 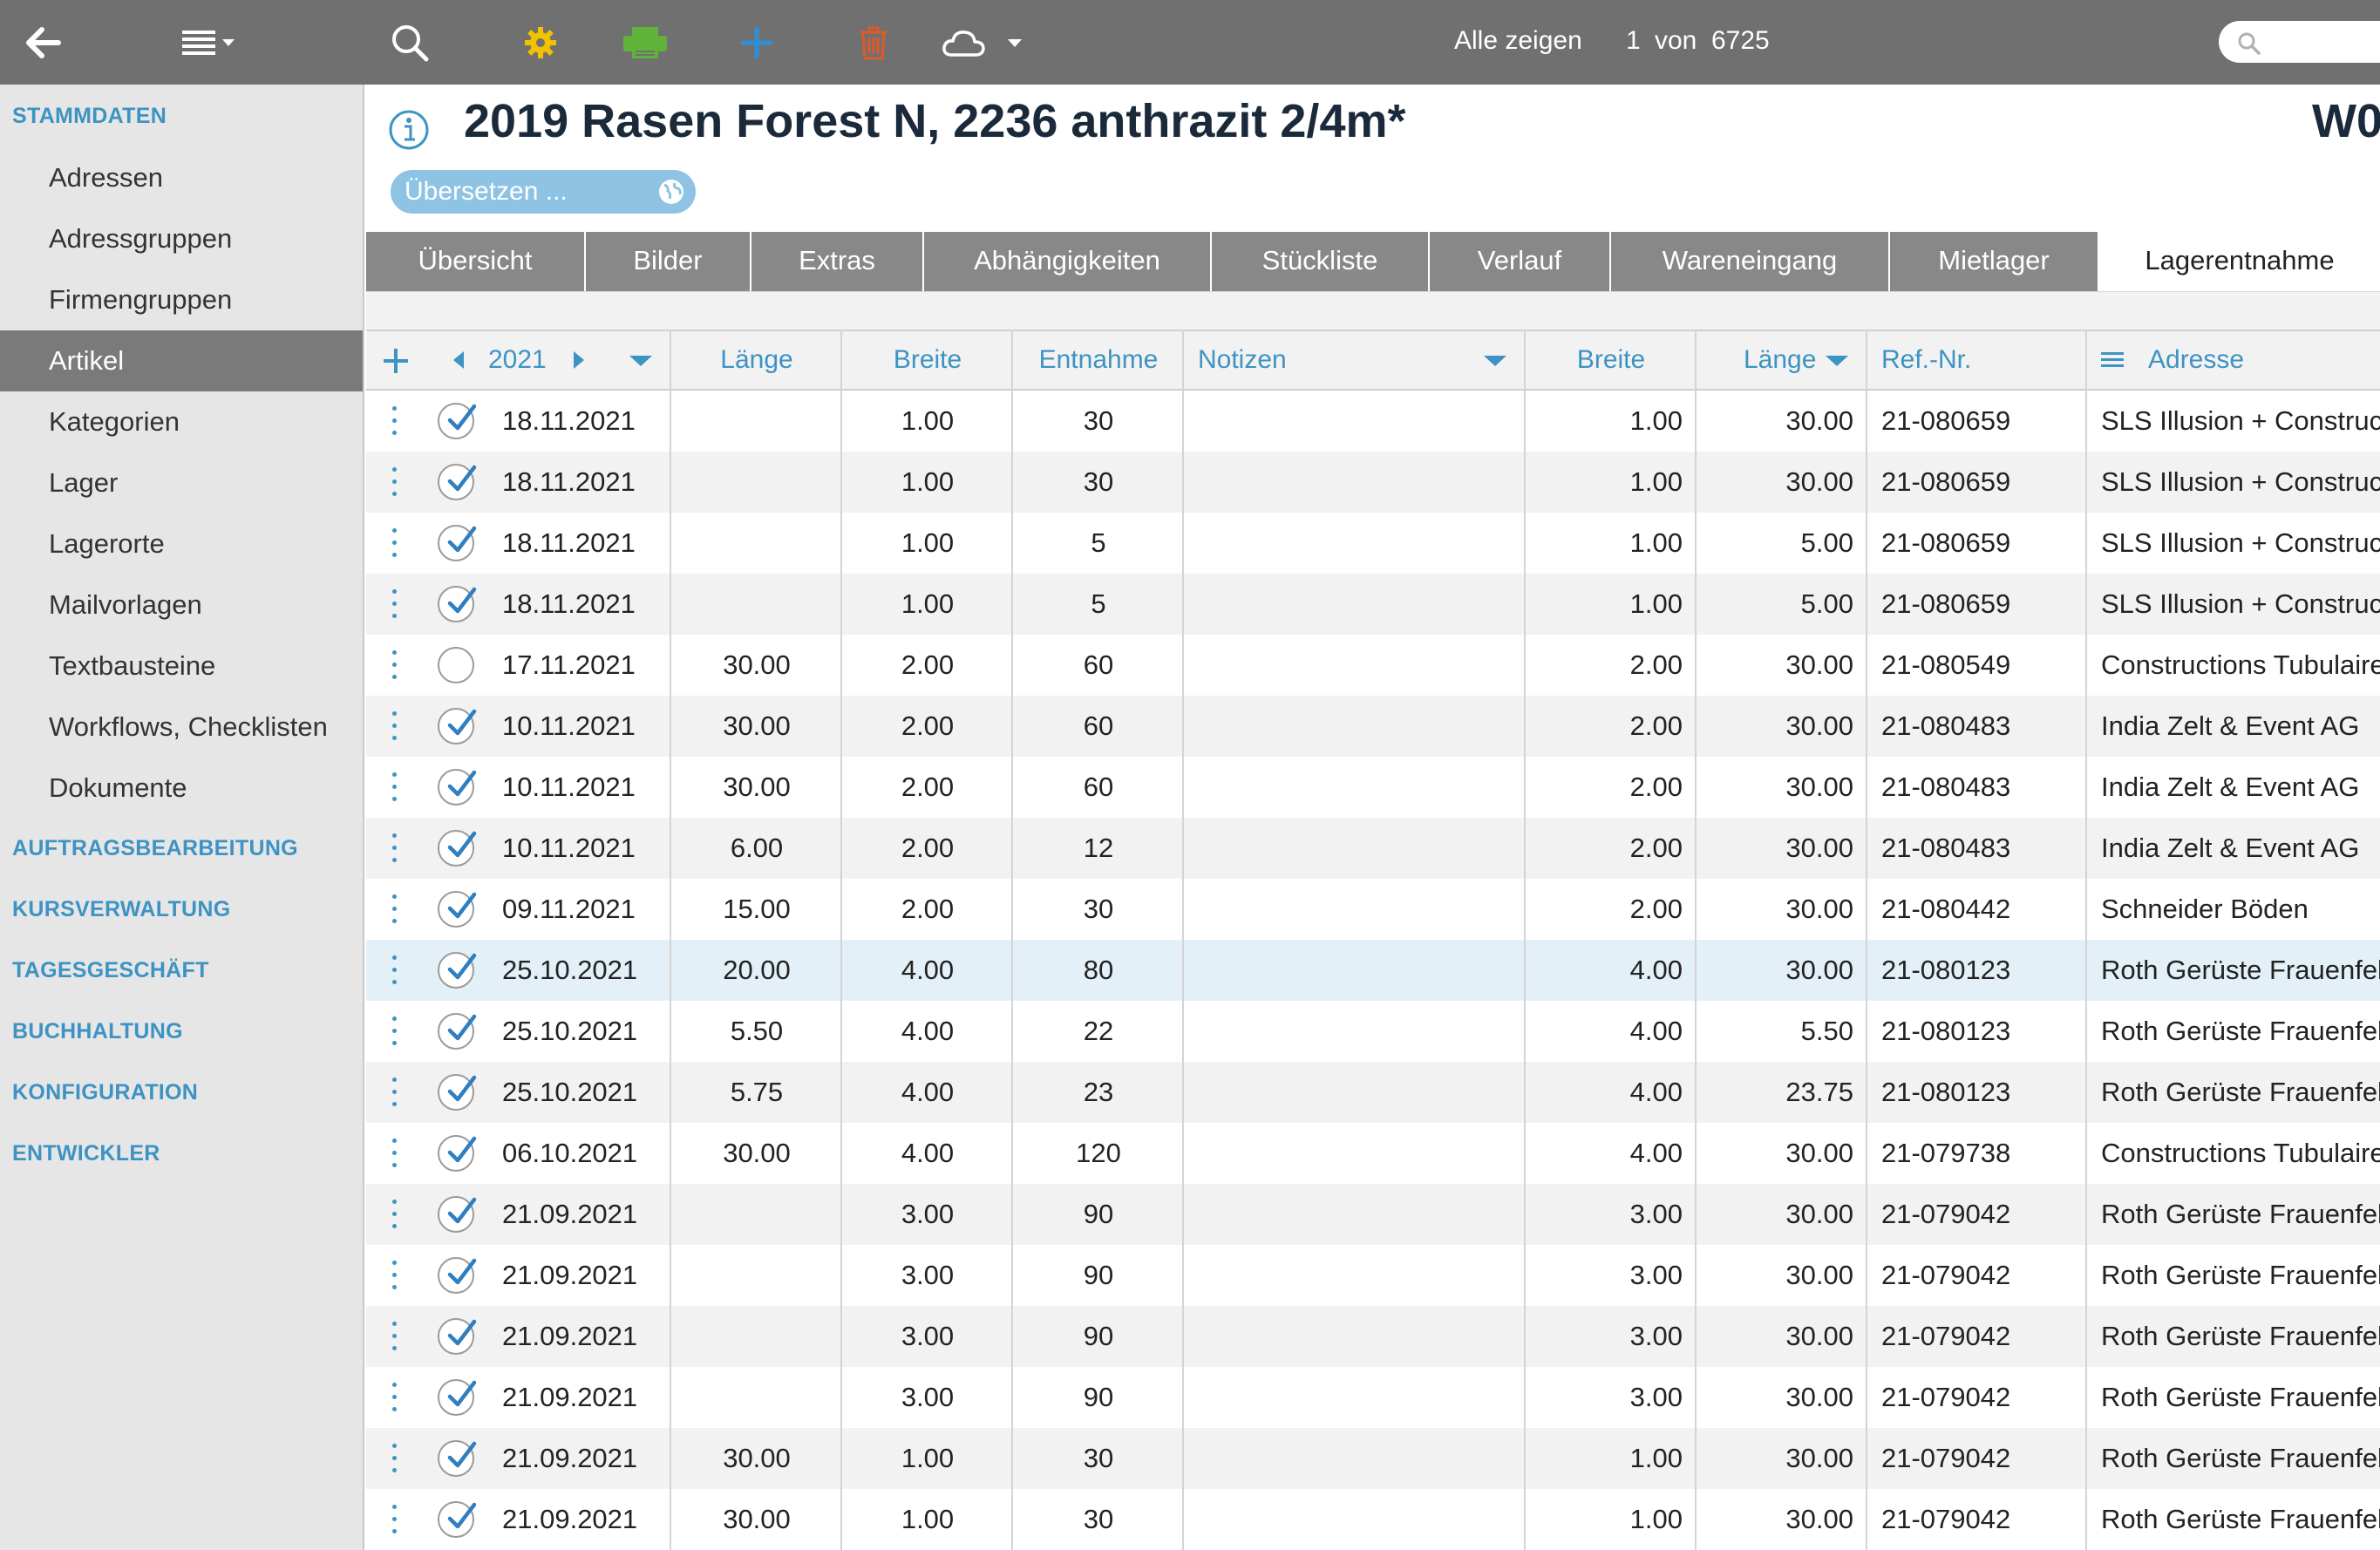 I want to click on sidebar-section-kursverwaltung: KURSVERWALTUNG, so click(x=121, y=910).